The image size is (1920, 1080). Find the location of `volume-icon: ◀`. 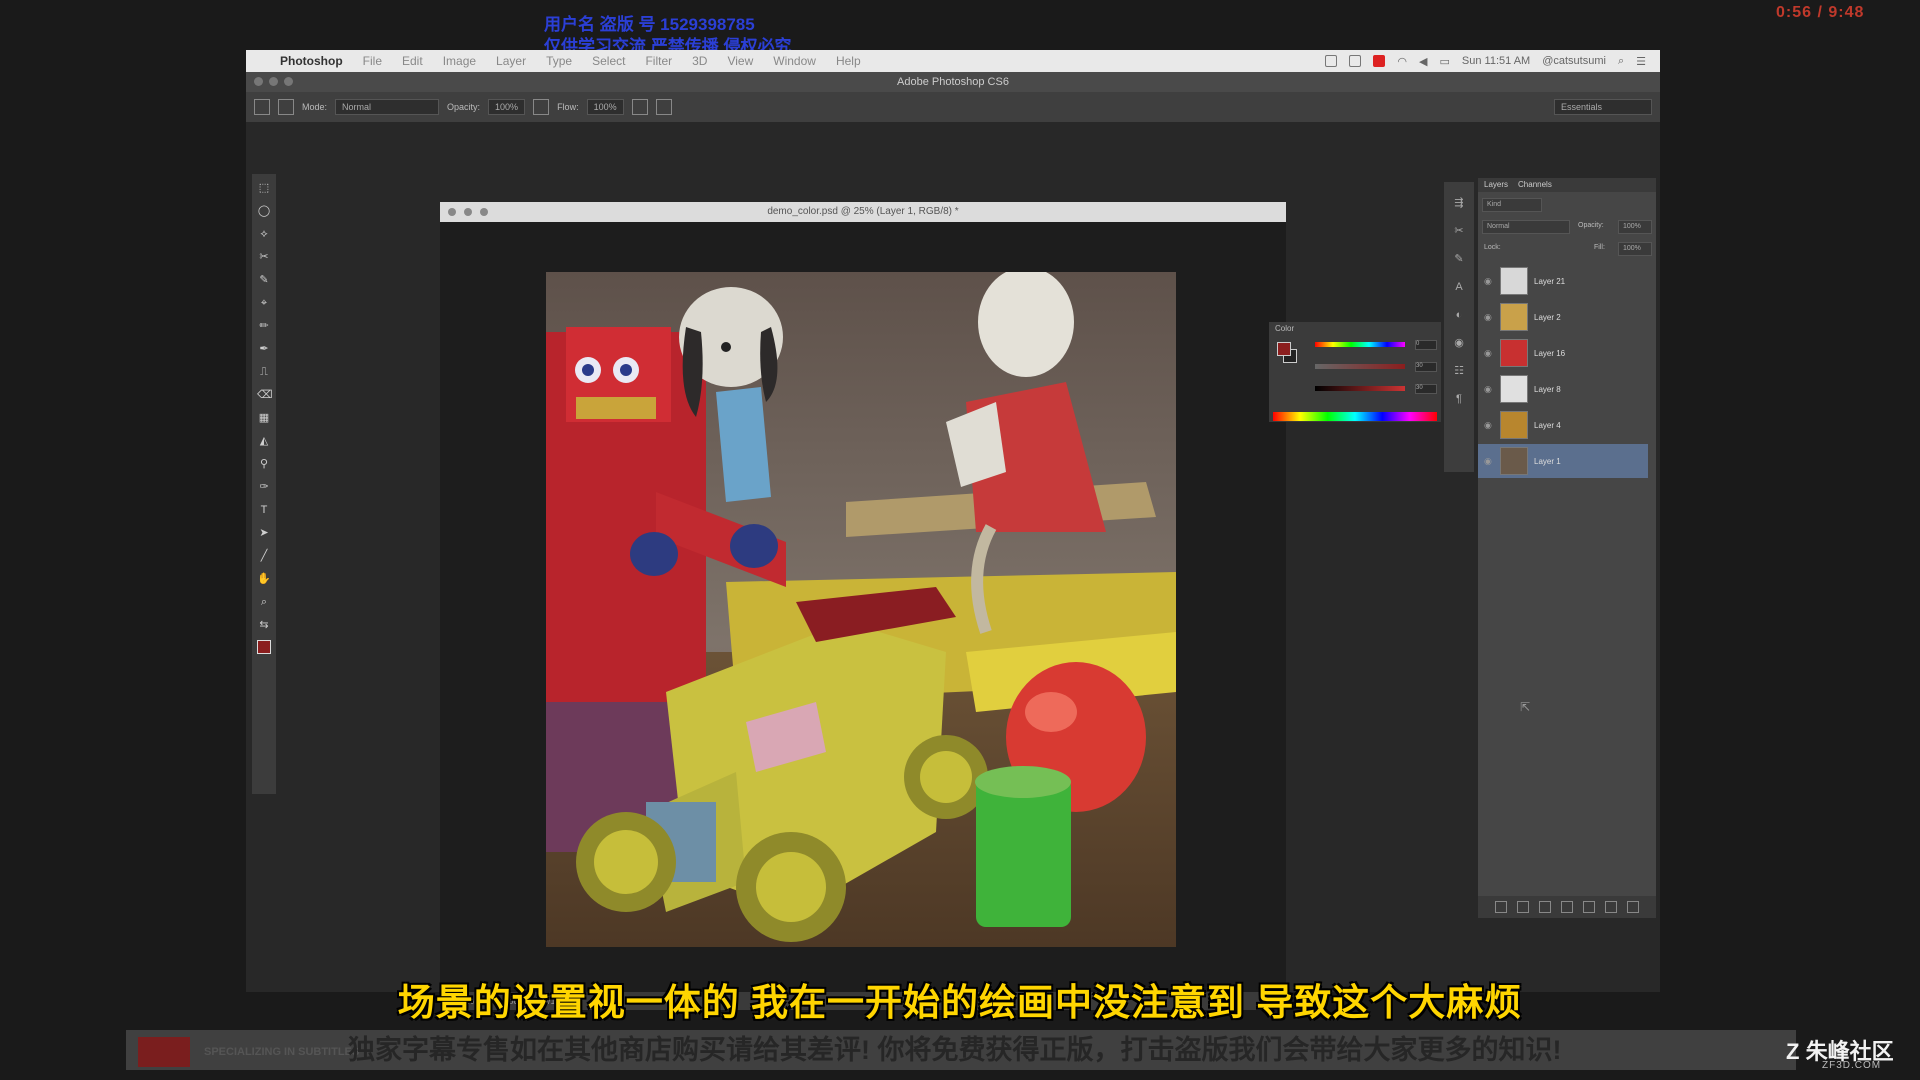

volume-icon: ◀ is located at coordinates (1423, 61).